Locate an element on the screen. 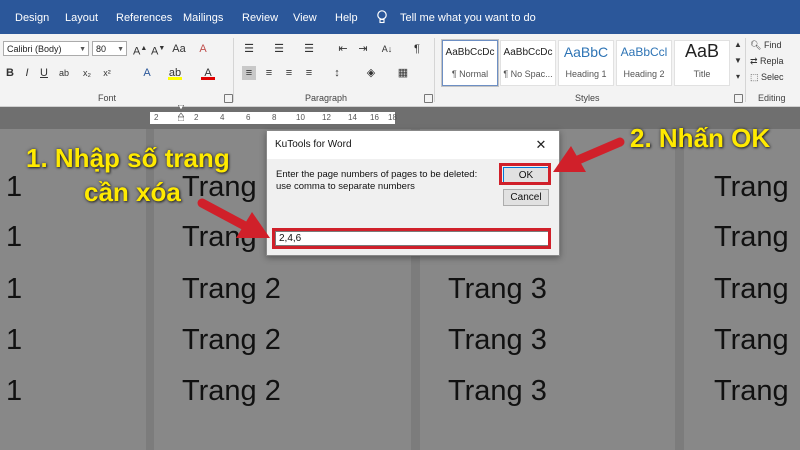  underline-icon: U is located at coordinates (44, 73).